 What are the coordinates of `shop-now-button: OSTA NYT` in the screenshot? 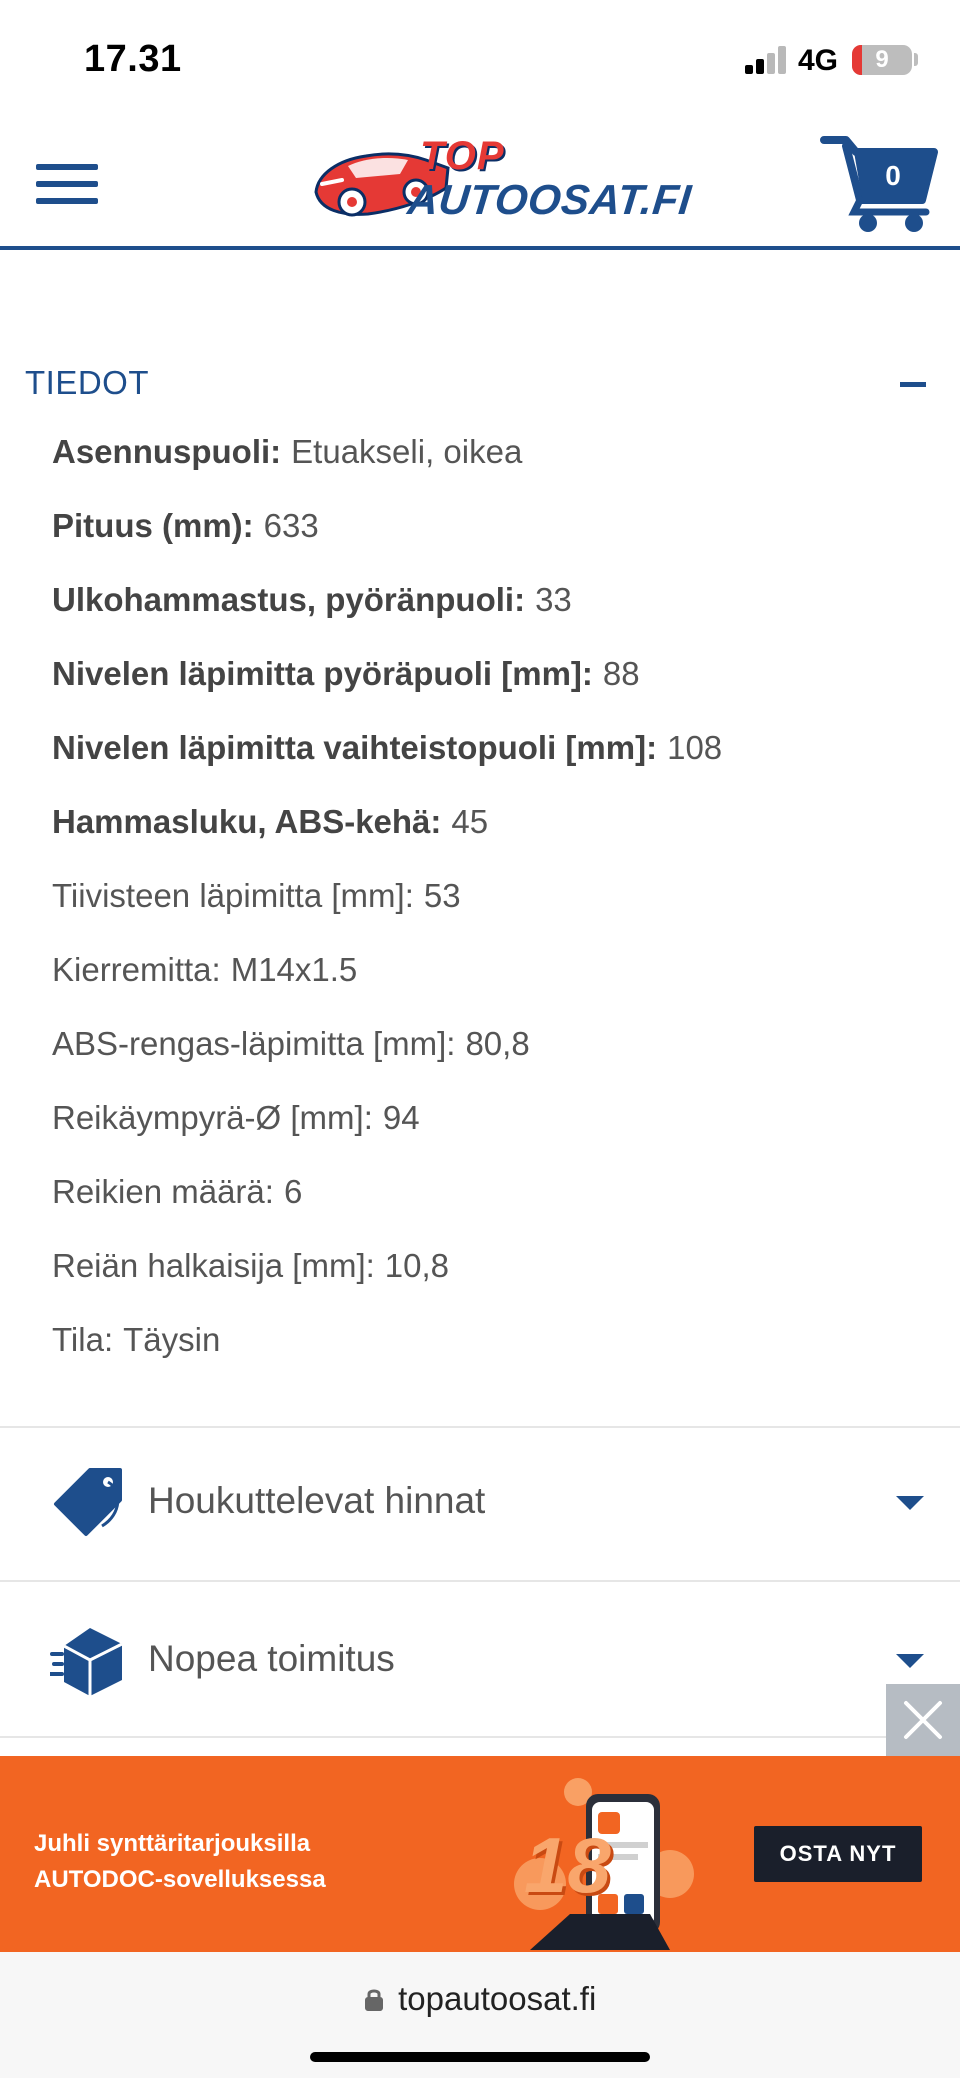 It's located at (838, 1854).